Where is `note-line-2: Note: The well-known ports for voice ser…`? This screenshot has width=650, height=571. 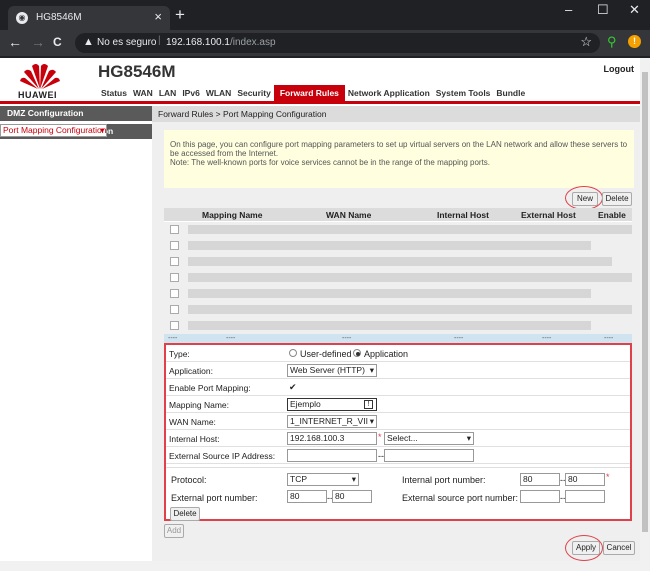 note-line-2: Note: The well-known ports for voice ser… is located at coordinates (330, 162).